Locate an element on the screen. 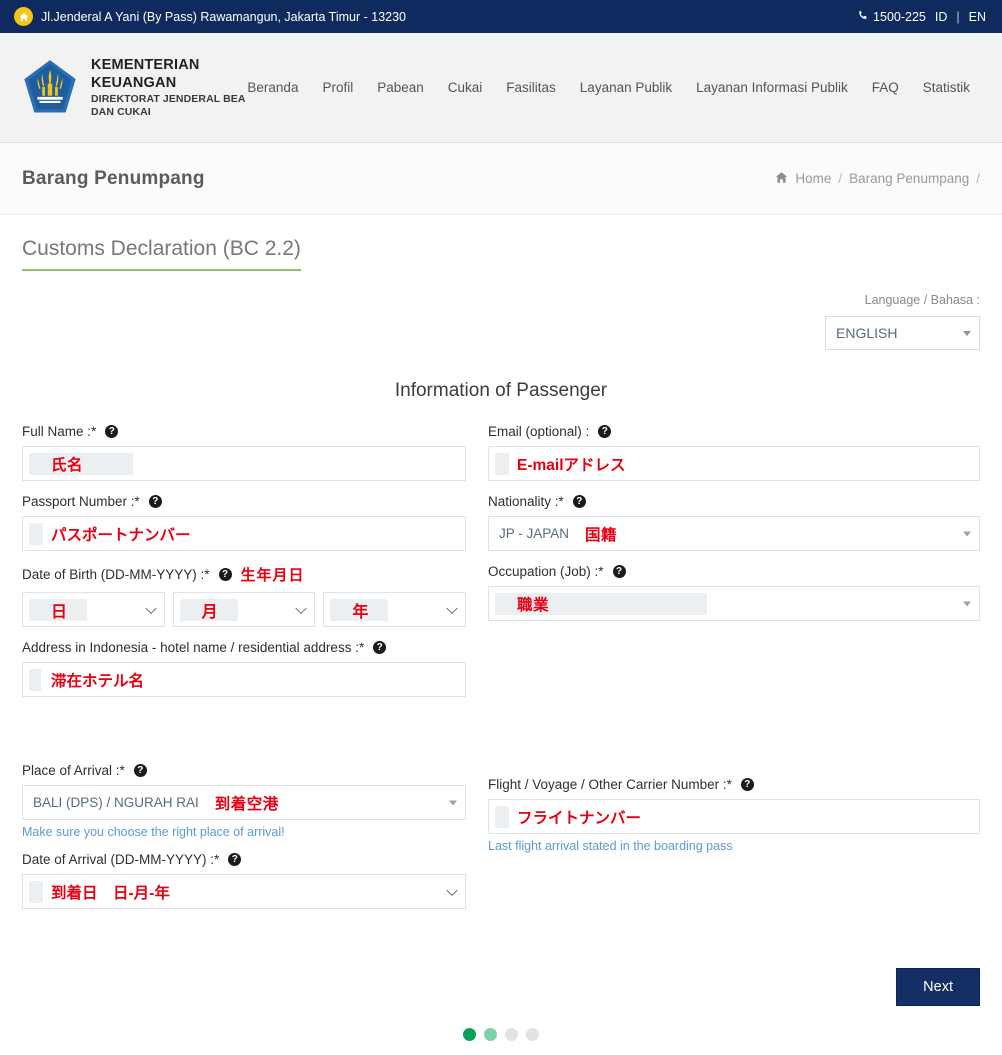 This screenshot has height=1055, width=1002. nav-item-pabean: Pabean is located at coordinates (400, 87).